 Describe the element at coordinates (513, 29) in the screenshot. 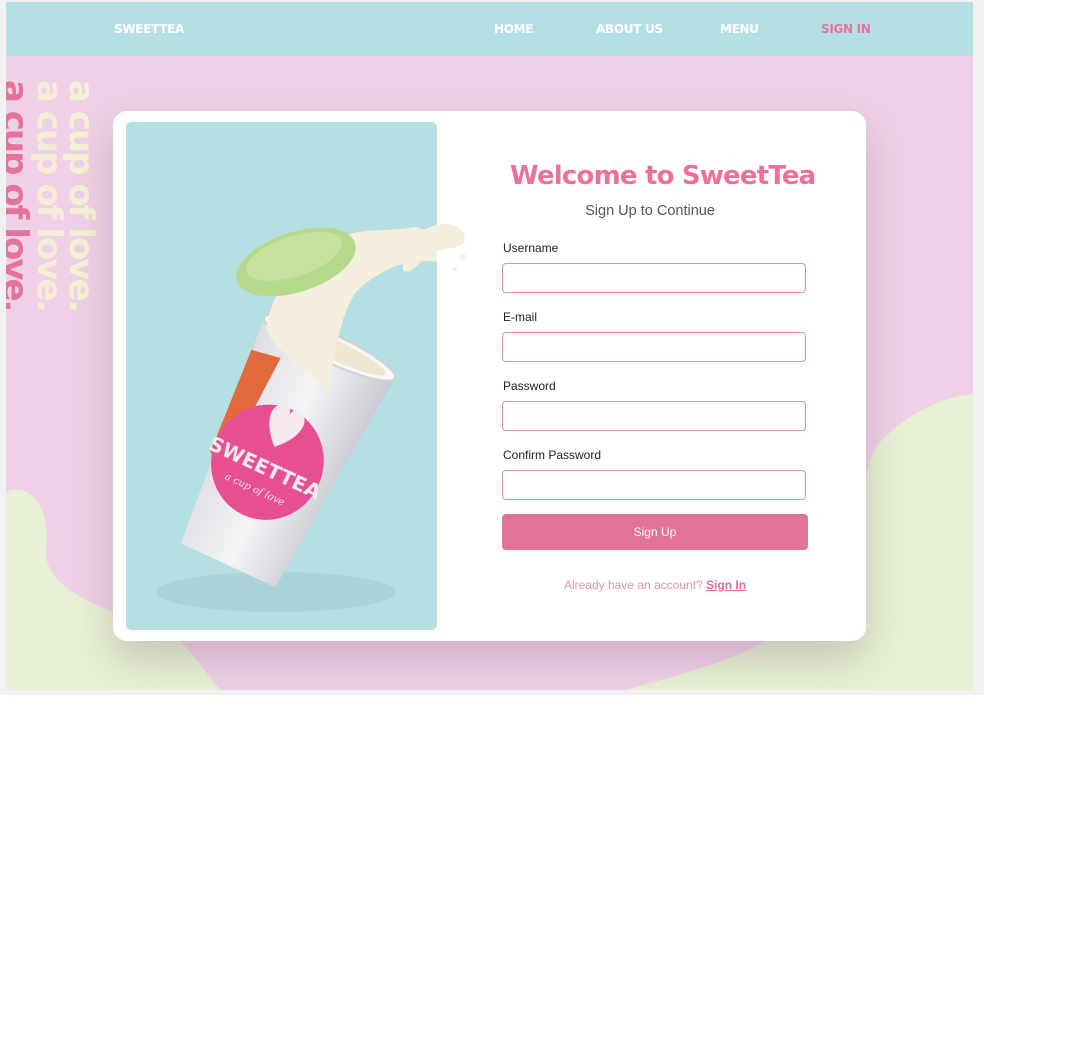

I see `nav-link-home: HOME` at that location.